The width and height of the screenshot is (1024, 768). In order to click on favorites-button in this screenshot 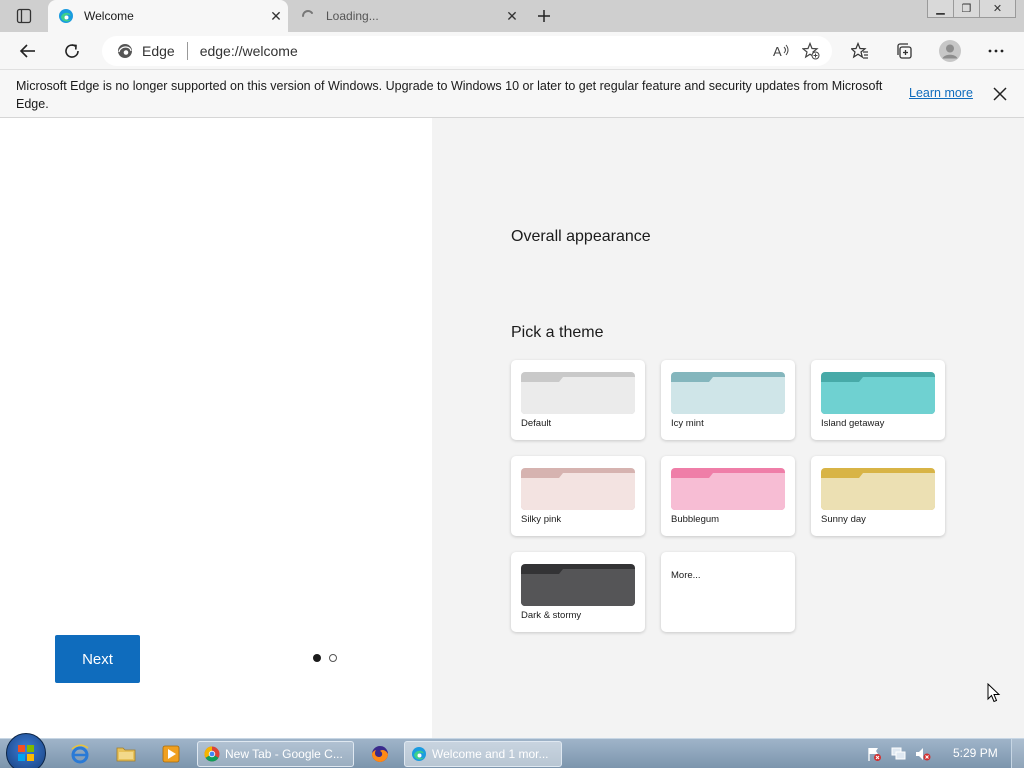, I will do `click(860, 51)`.